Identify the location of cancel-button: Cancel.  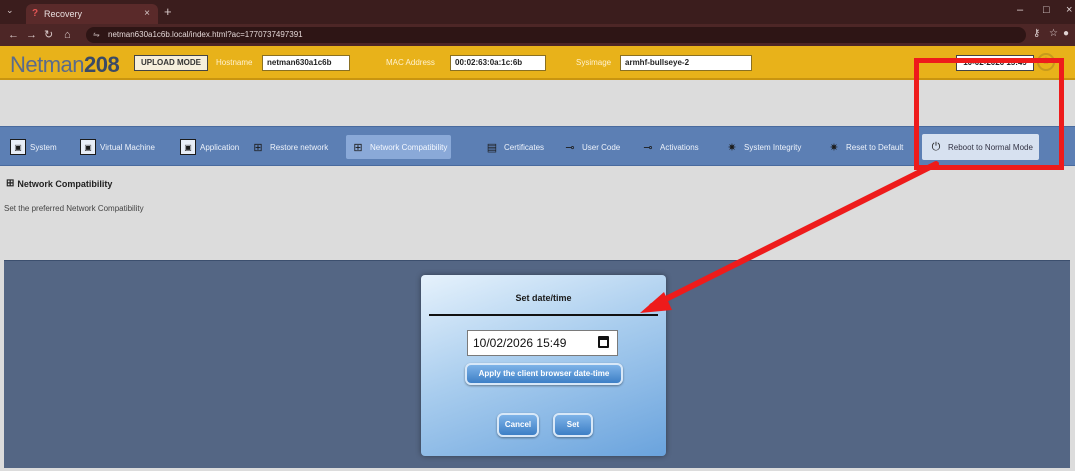
(518, 425).